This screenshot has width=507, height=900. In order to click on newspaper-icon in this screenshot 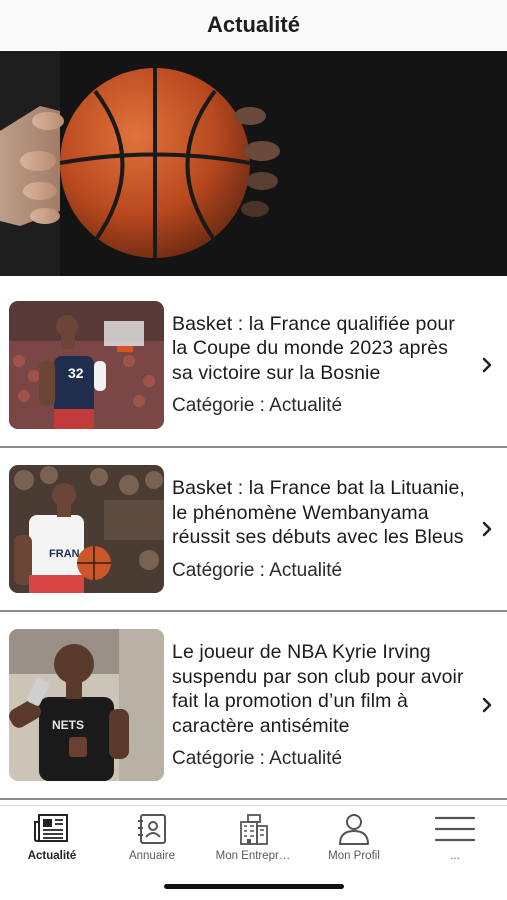, I will do `click(51, 828)`.